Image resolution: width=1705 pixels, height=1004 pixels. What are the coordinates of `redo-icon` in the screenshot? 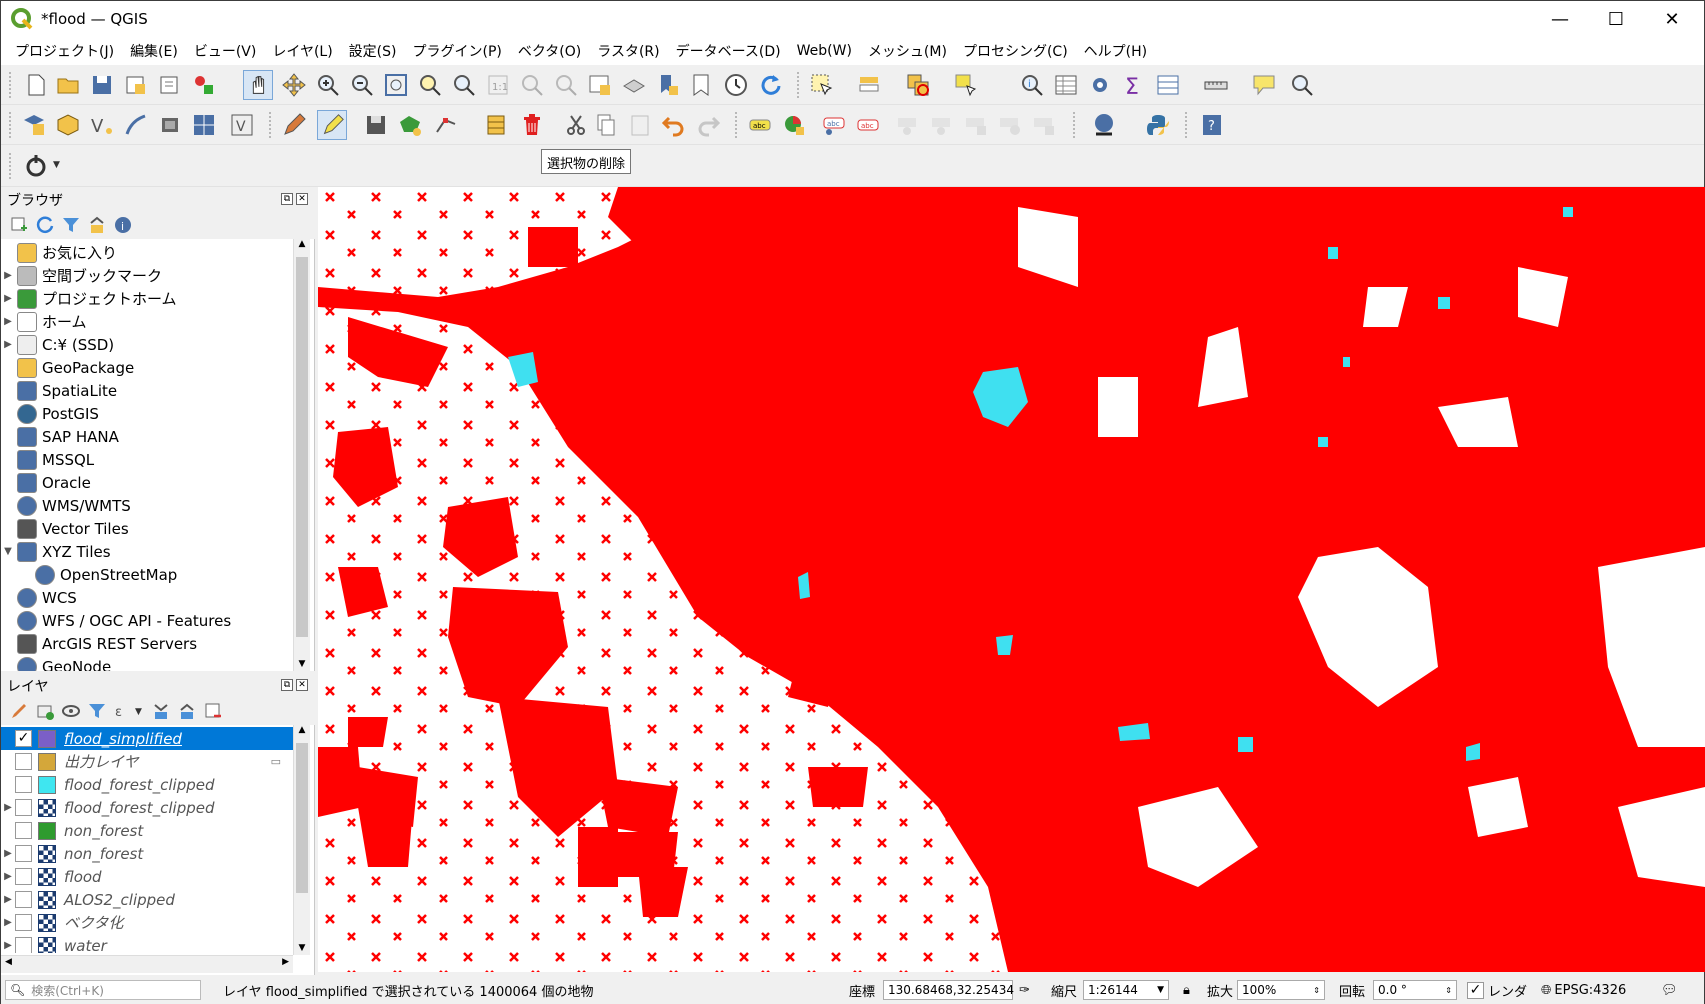 It's located at (708, 125).